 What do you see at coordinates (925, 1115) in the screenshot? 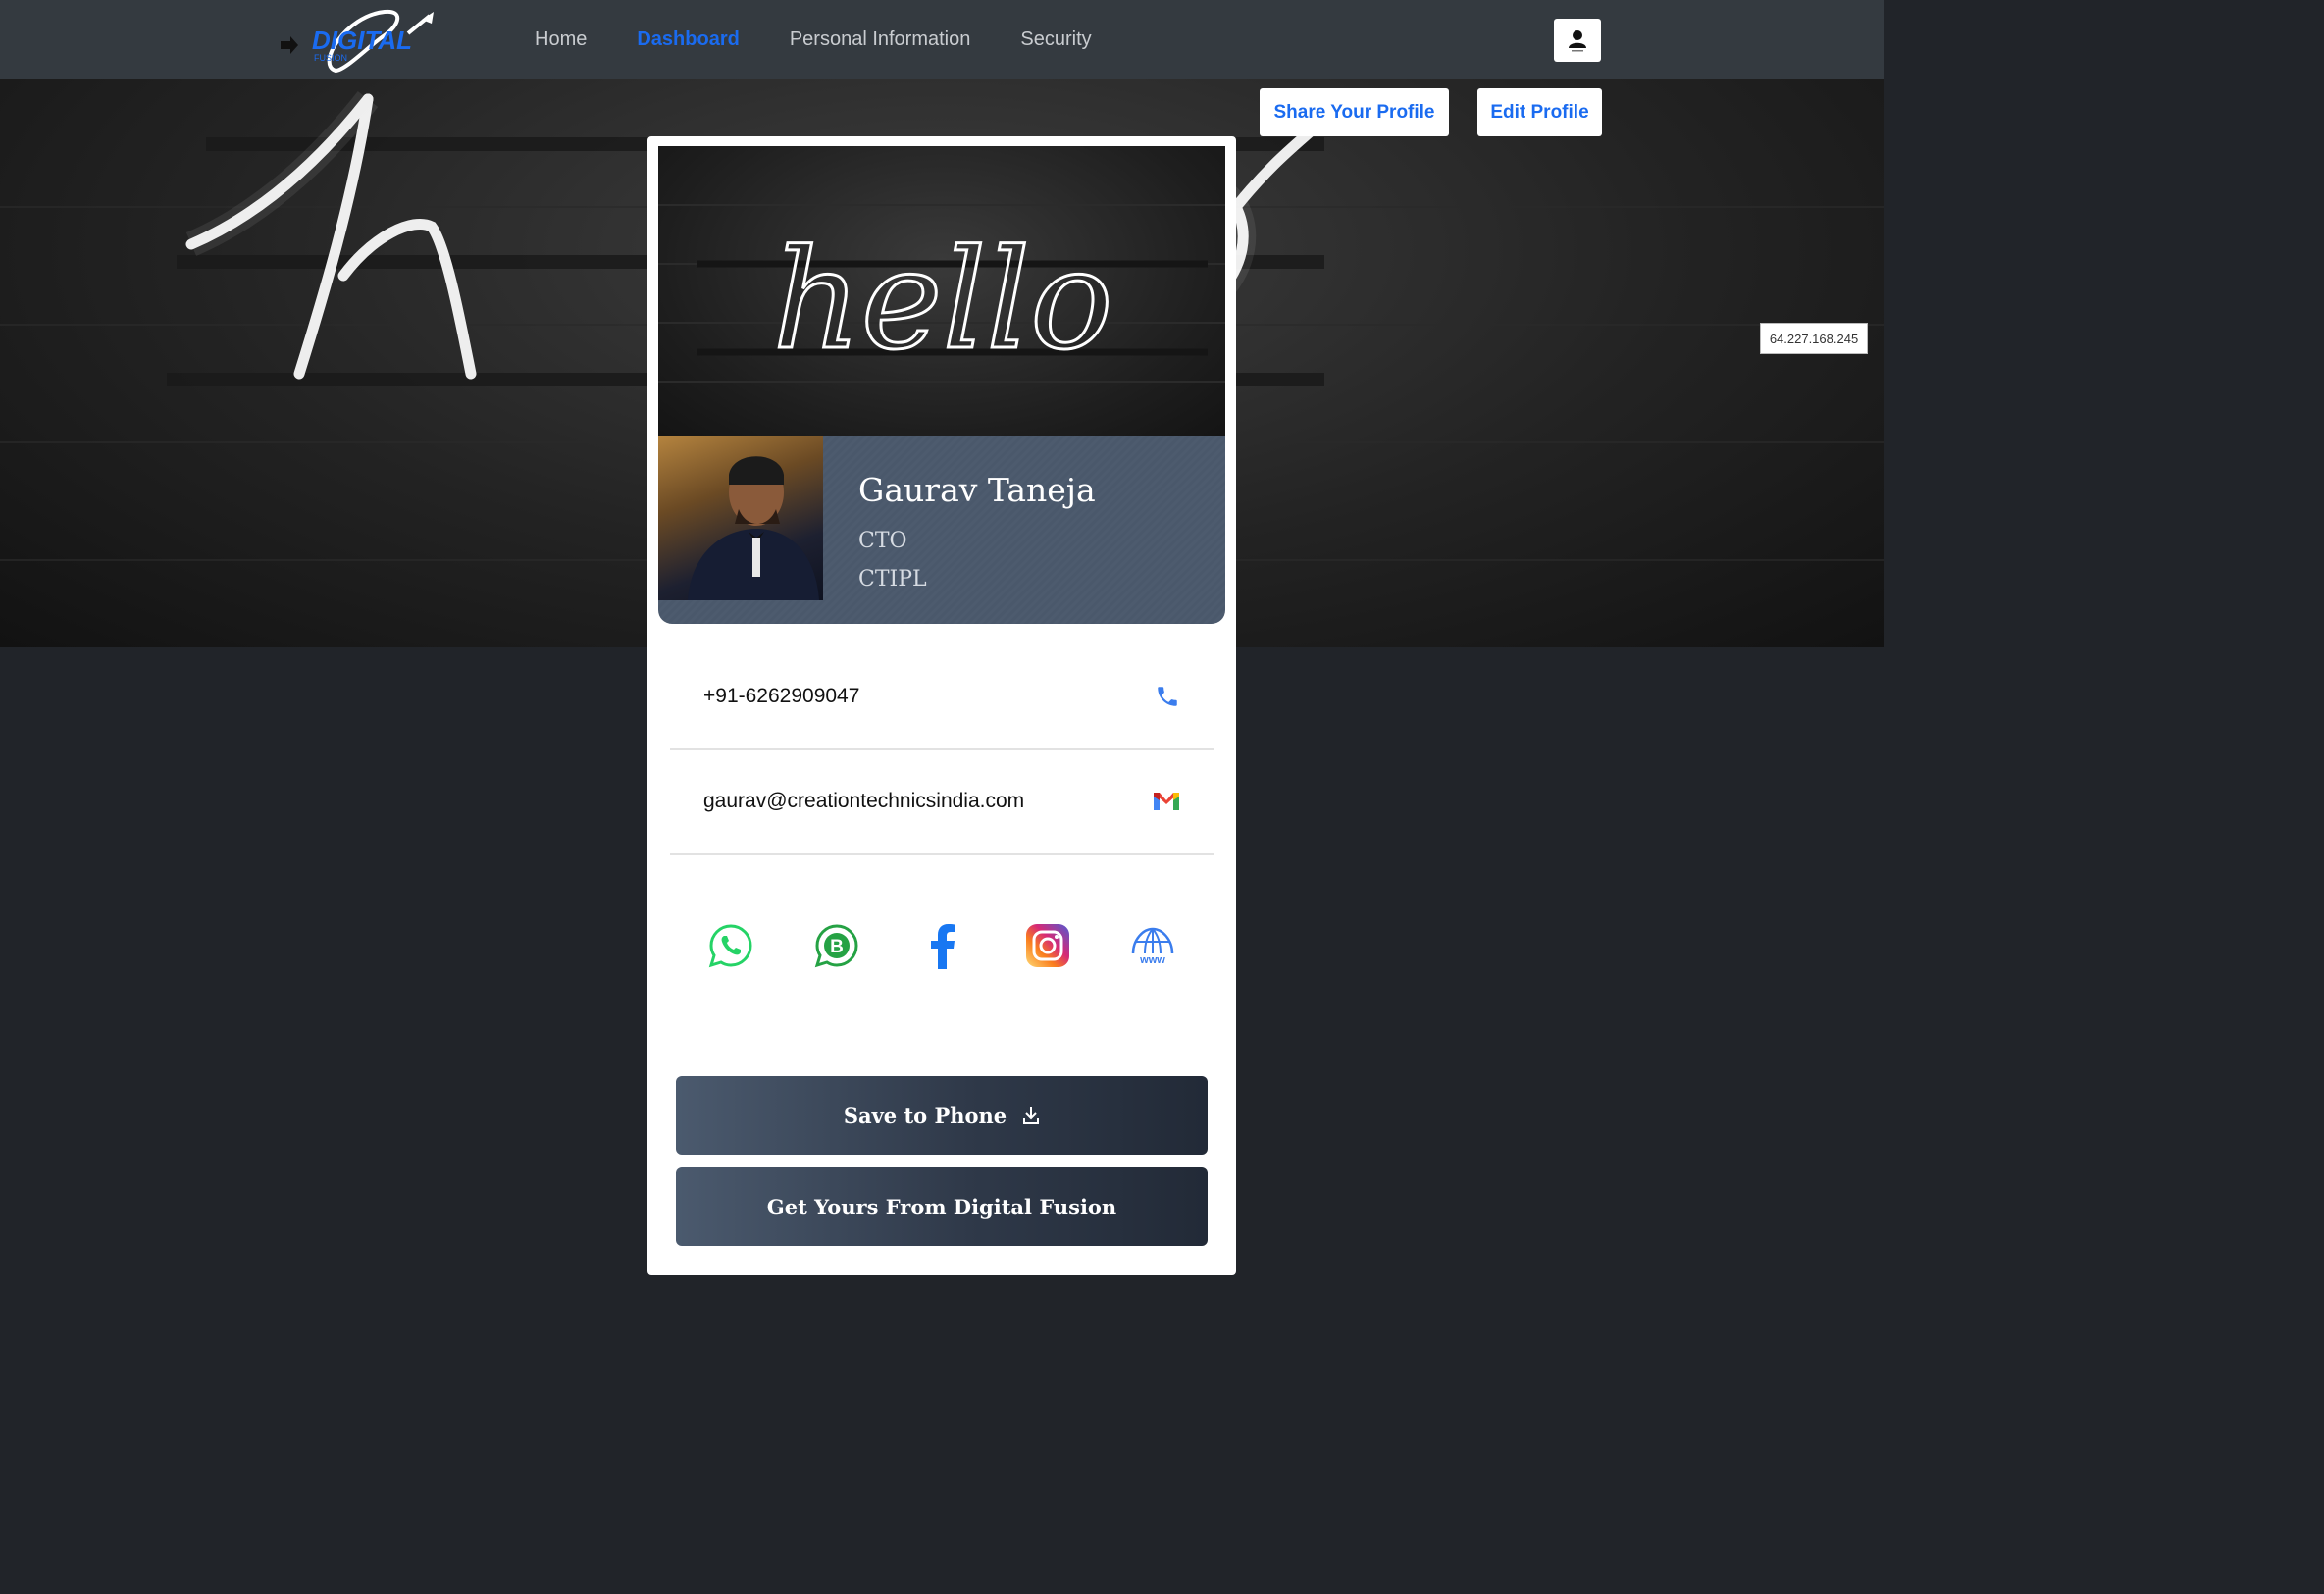
I see `save-to-phone-label: Save to Phone` at bounding box center [925, 1115].